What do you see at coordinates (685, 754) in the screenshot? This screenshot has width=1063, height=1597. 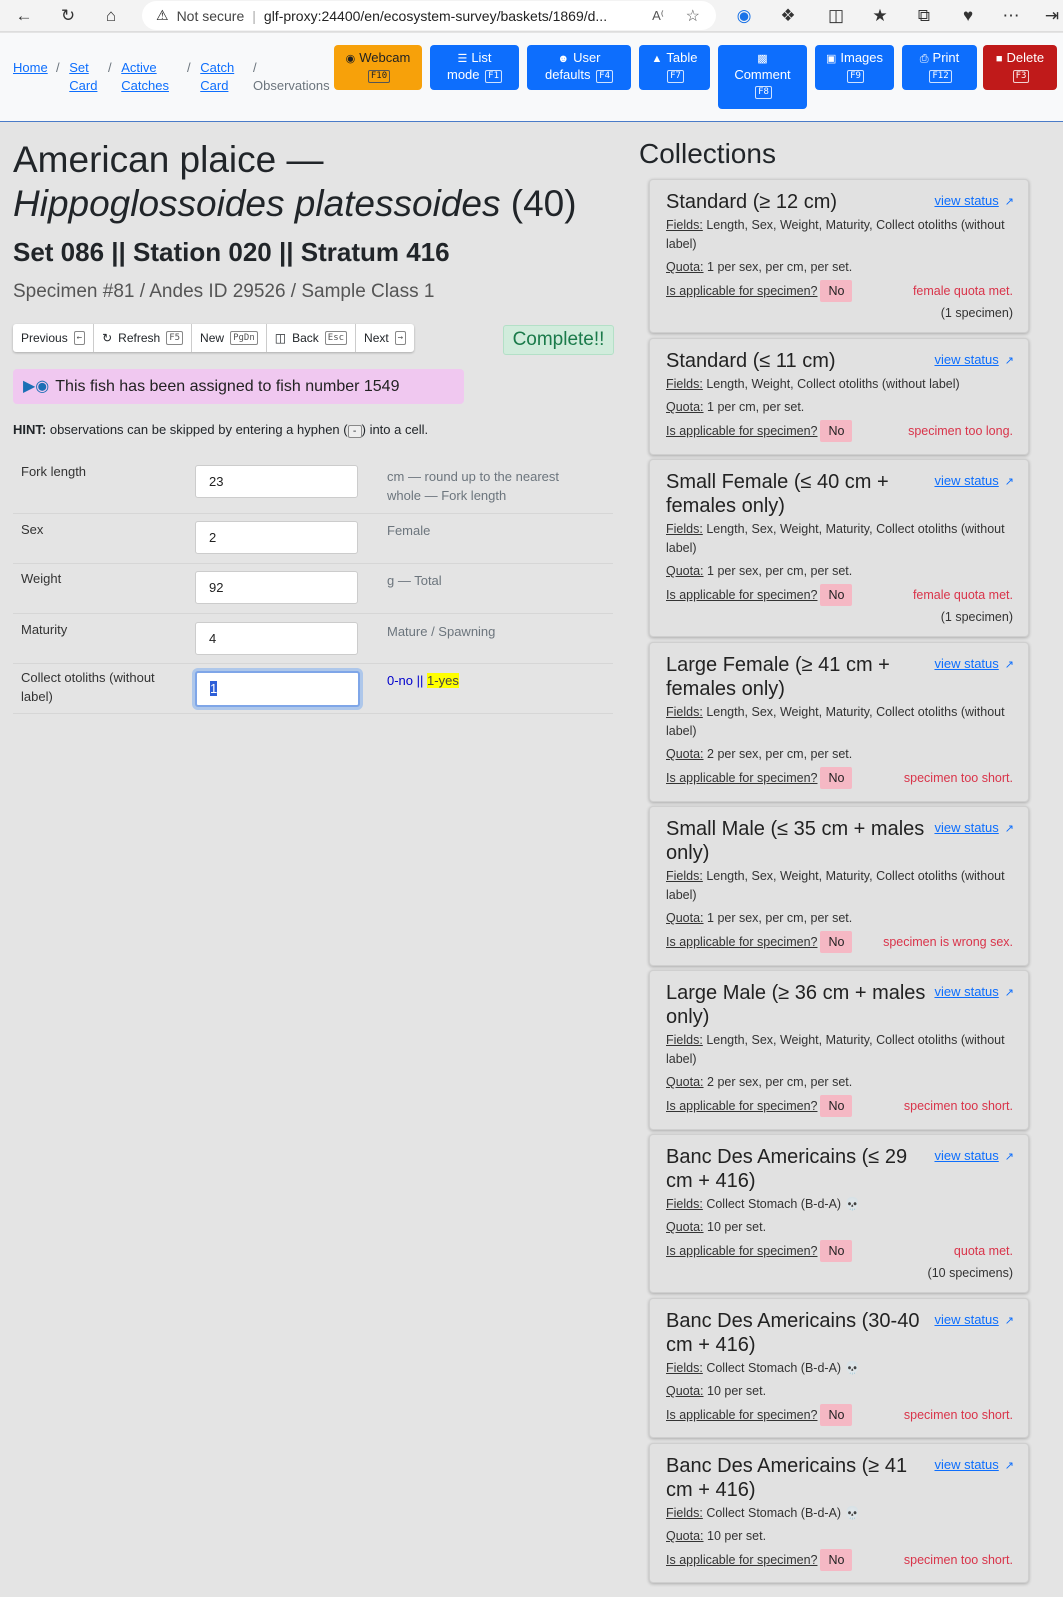 I see `quota-label: Quota:` at bounding box center [685, 754].